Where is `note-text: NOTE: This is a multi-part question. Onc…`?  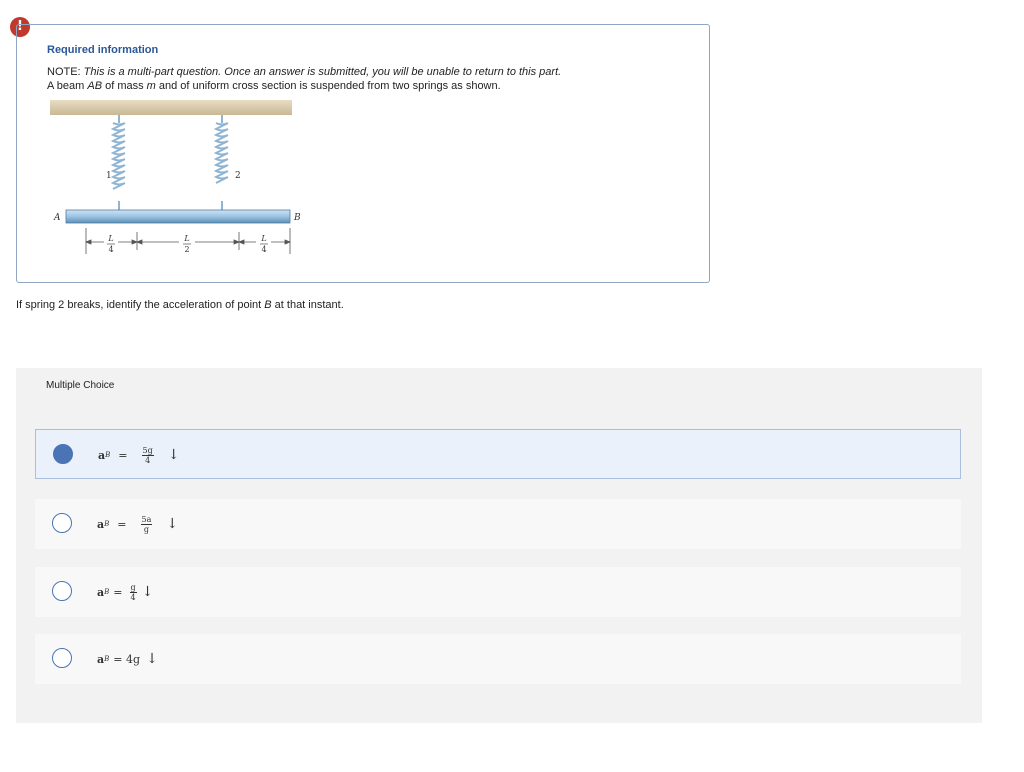 note-text: NOTE: This is a multi-part question. Onc… is located at coordinates (304, 72).